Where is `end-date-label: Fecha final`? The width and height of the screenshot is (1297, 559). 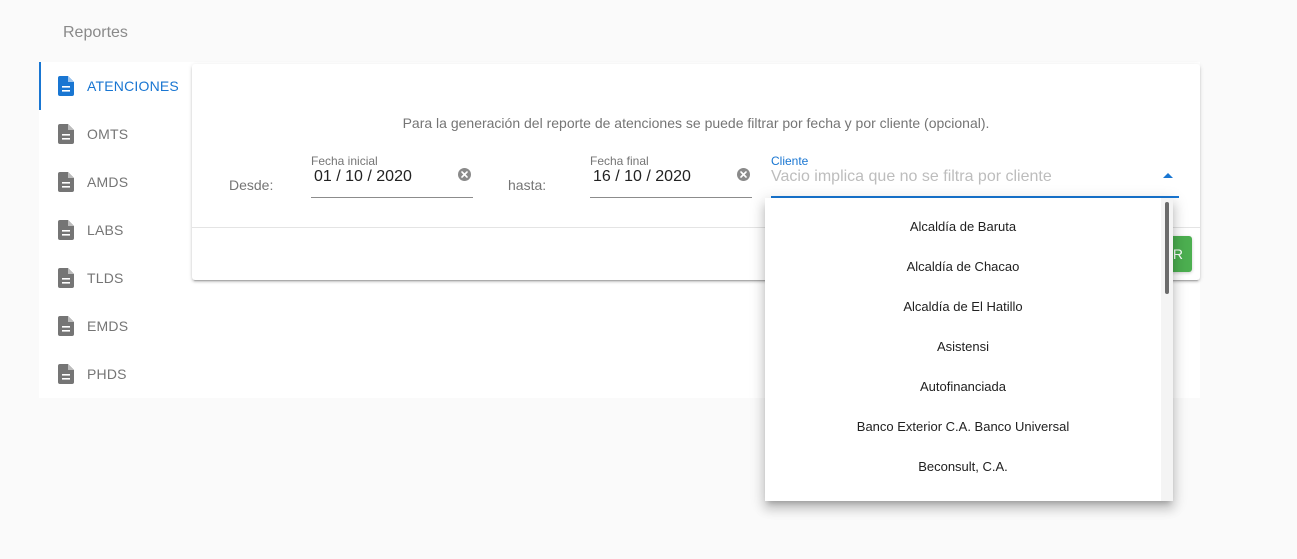
end-date-label: Fecha final is located at coordinates (619, 161).